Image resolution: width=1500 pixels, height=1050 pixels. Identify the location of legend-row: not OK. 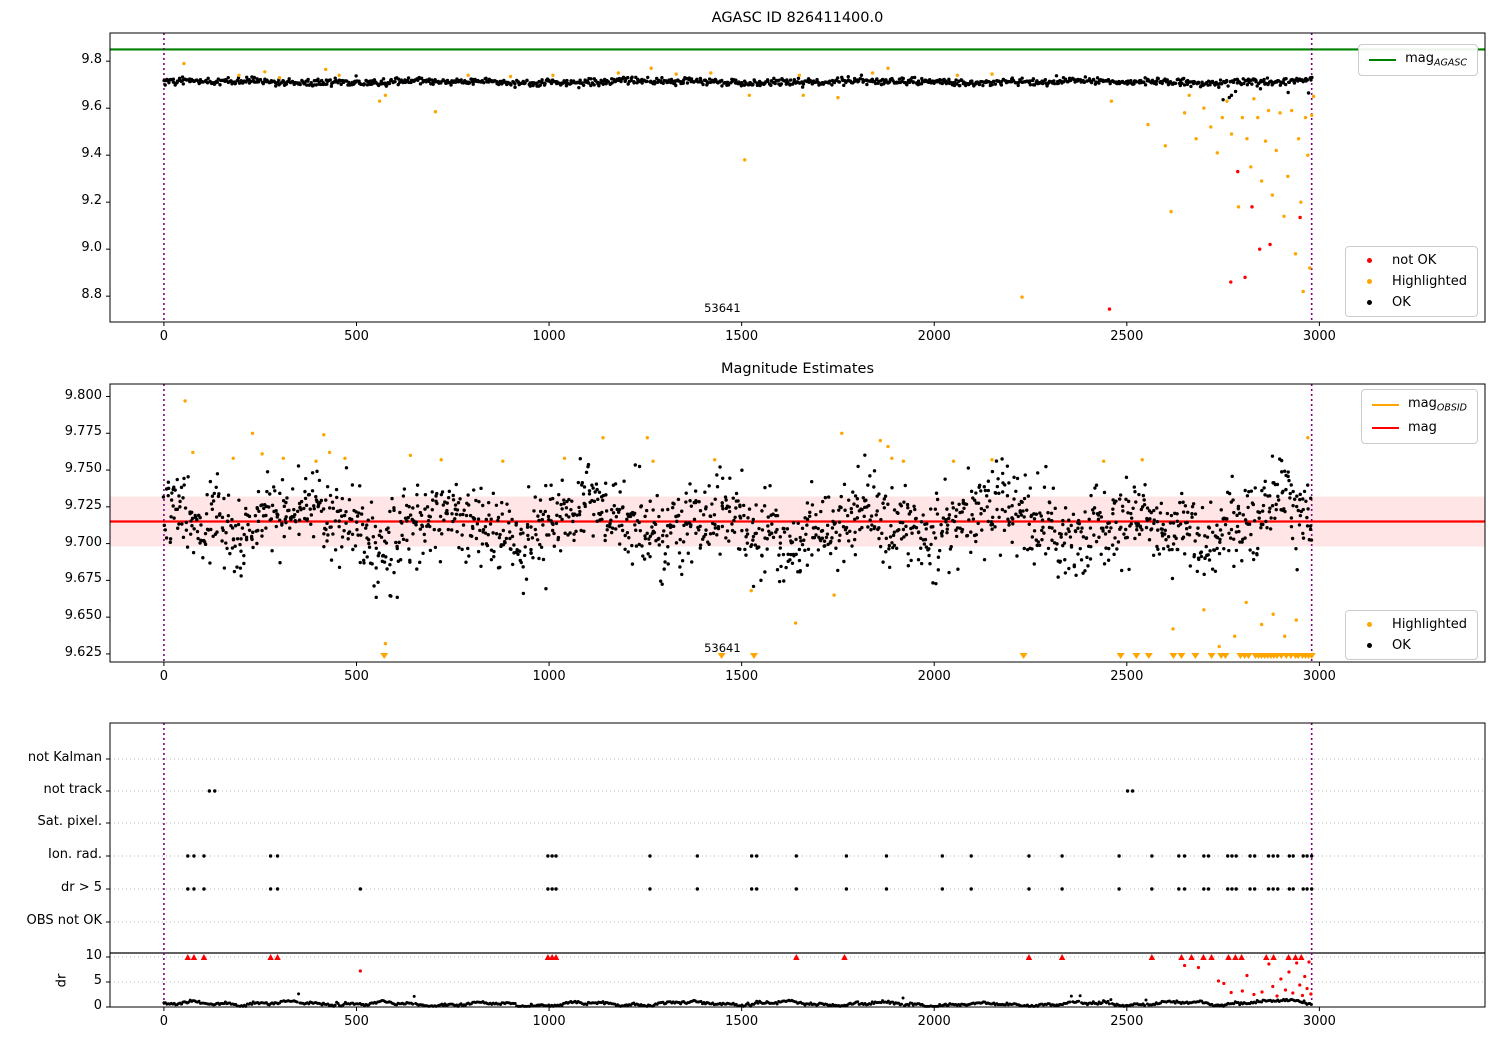
(1411, 260).